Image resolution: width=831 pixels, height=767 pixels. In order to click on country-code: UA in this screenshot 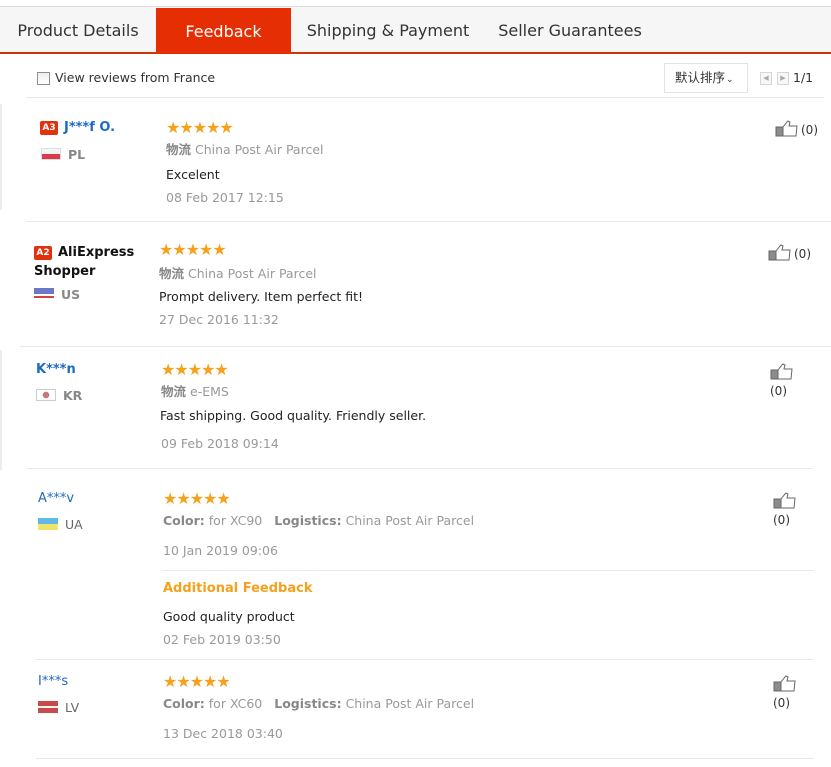, I will do `click(74, 524)`.